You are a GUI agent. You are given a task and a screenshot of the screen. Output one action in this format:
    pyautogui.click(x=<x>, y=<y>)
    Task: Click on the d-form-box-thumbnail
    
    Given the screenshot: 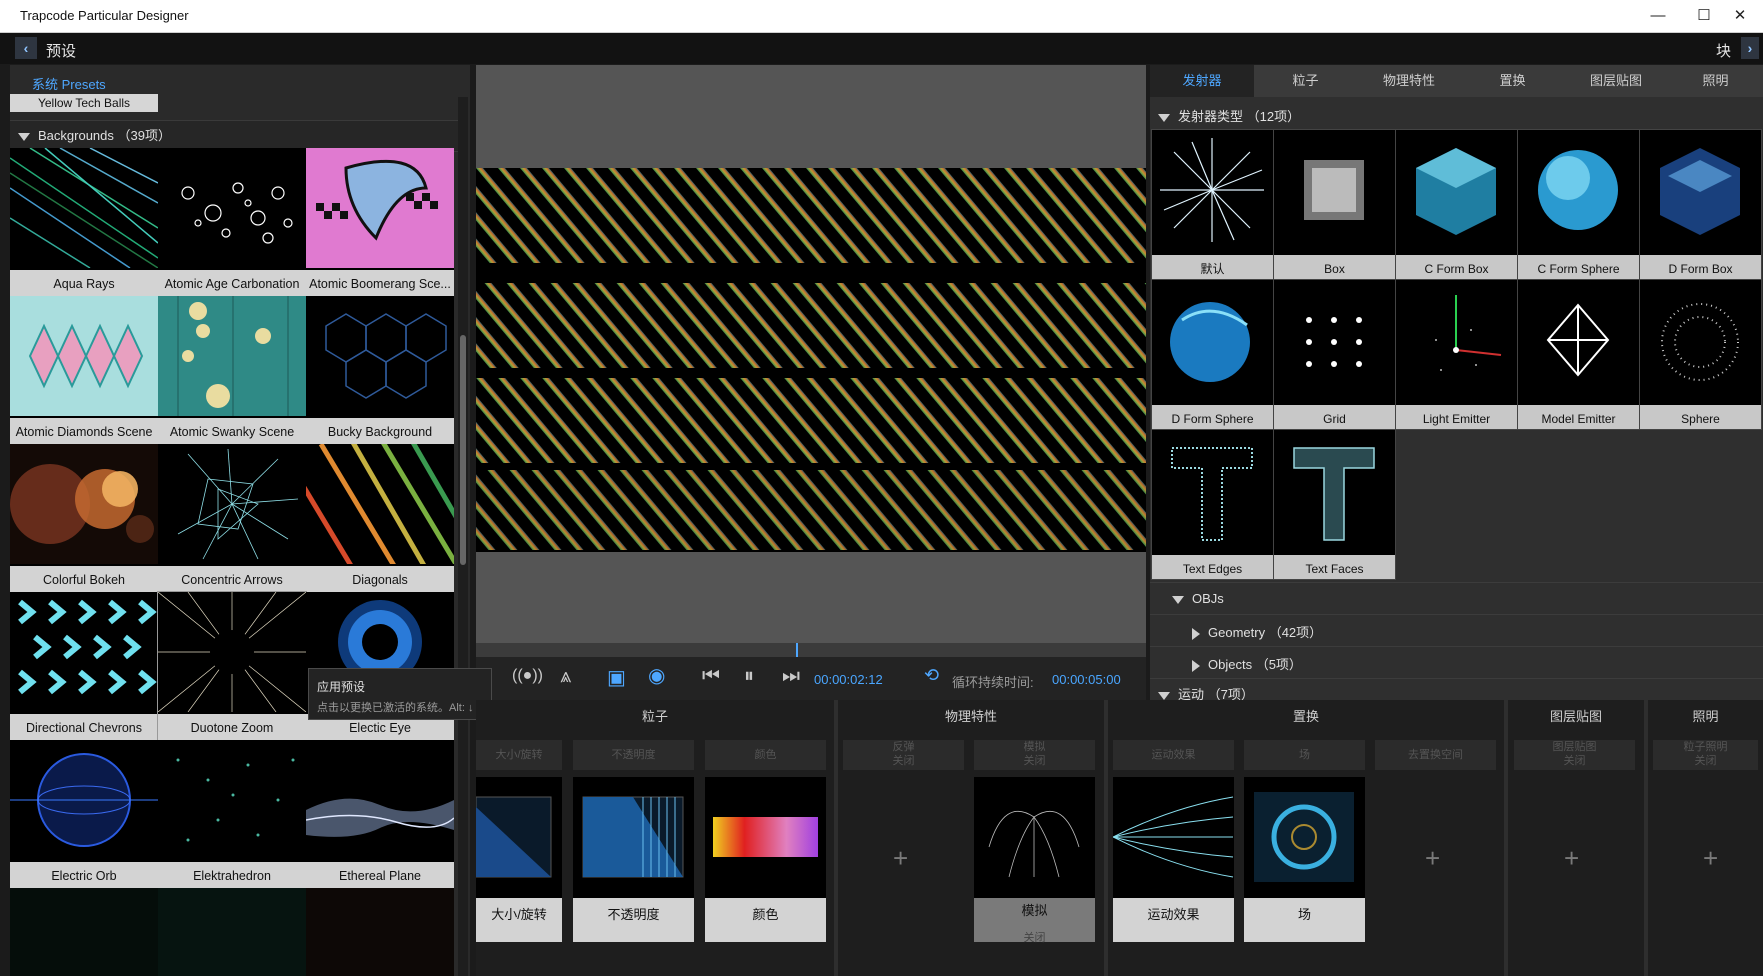 What is the action you would take?
    pyautogui.click(x=1700, y=191)
    